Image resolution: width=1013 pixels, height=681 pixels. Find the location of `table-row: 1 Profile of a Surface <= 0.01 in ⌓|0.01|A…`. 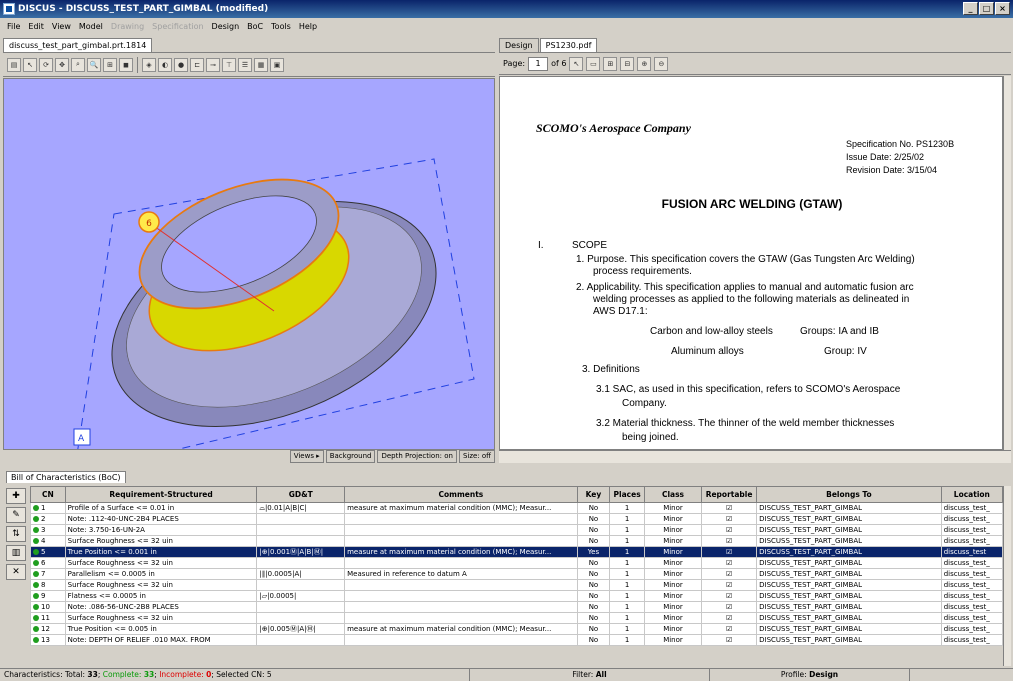

table-row: 1 Profile of a Surface <= 0.01 in ⌓|0.01|A… is located at coordinates (517, 508).